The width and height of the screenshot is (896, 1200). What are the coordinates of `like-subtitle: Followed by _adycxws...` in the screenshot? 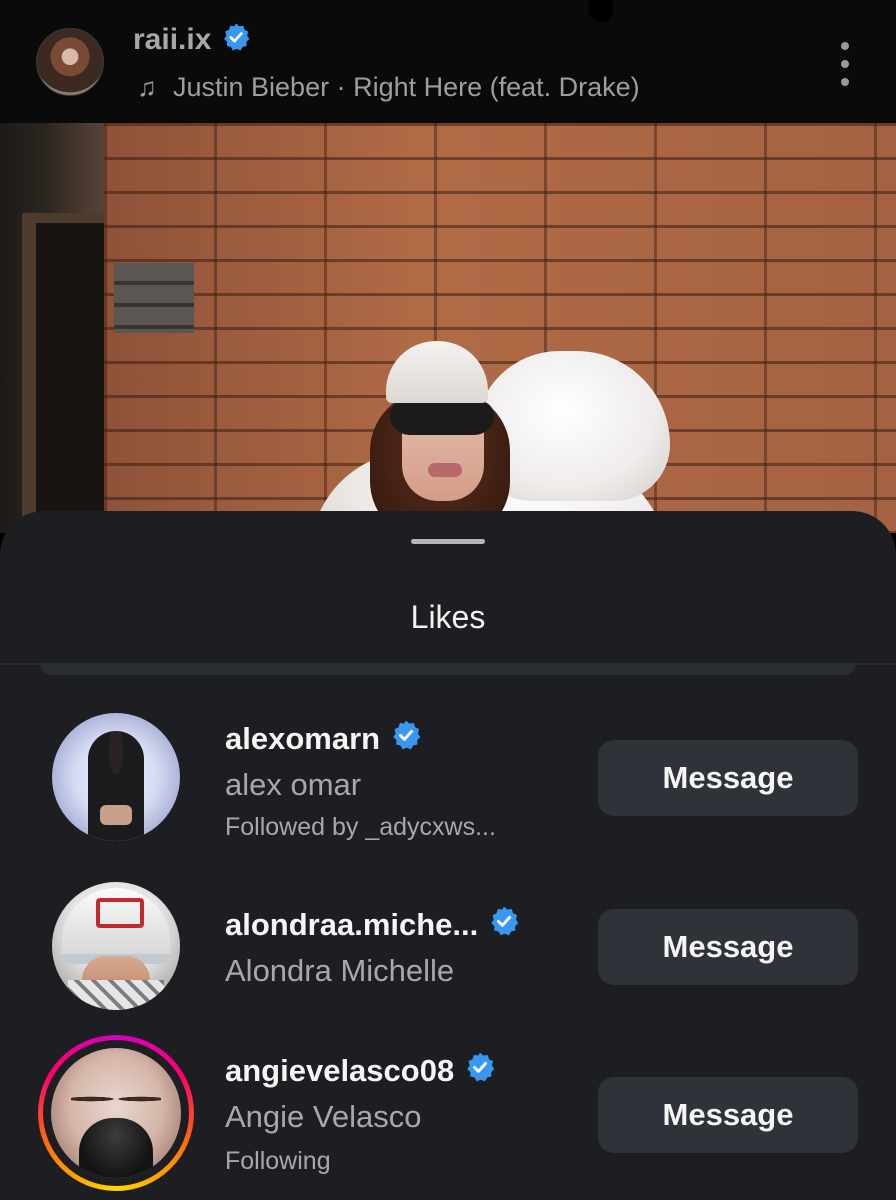 It's located at (360, 827).